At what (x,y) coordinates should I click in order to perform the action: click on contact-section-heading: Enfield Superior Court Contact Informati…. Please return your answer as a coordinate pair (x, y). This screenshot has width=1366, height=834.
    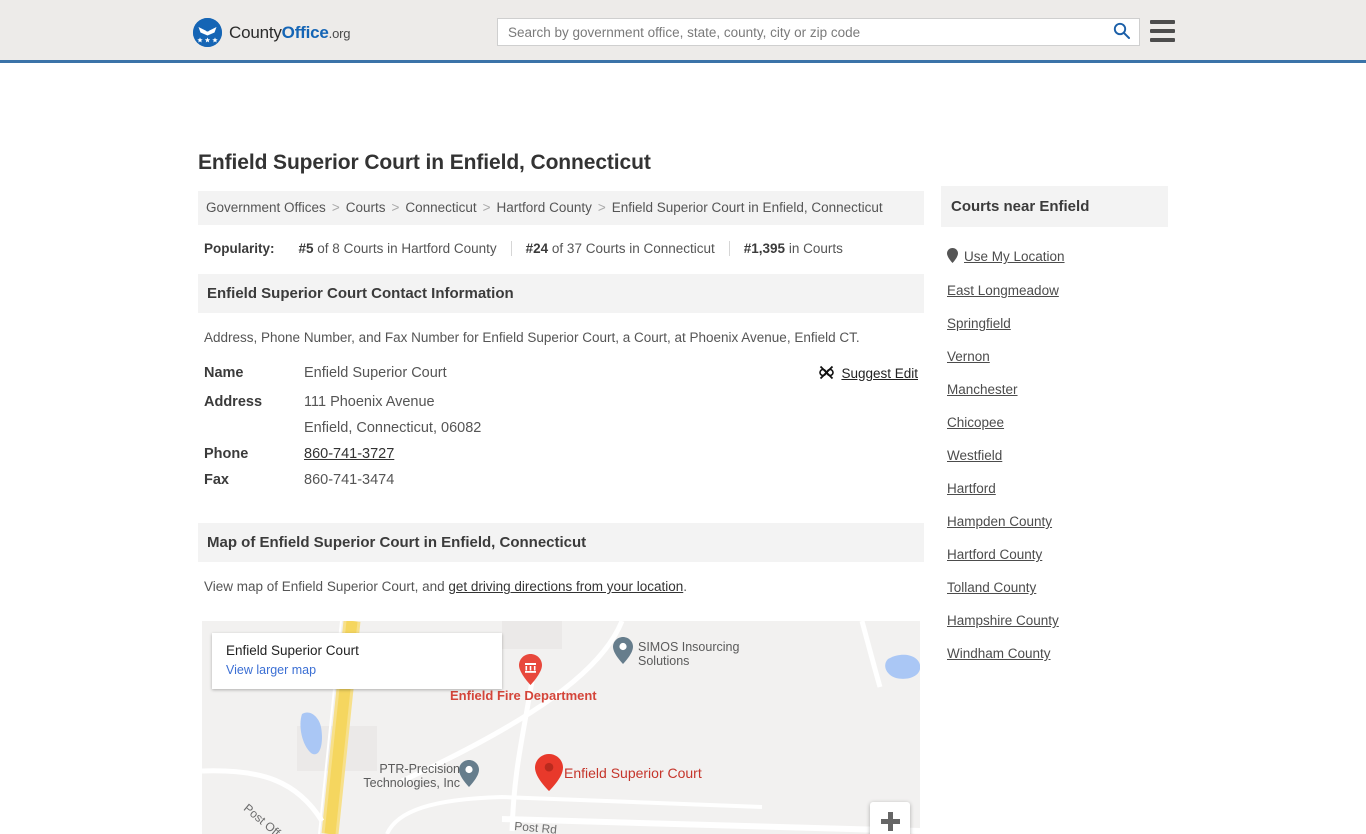
    Looking at the image, I should click on (561, 294).